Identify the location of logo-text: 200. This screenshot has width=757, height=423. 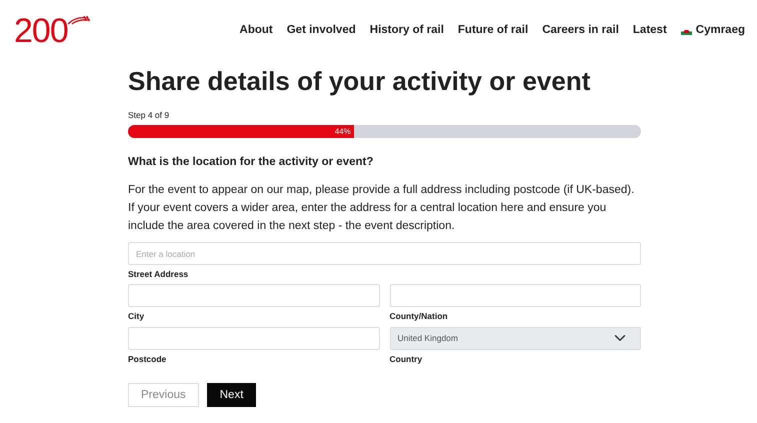
(41, 31).